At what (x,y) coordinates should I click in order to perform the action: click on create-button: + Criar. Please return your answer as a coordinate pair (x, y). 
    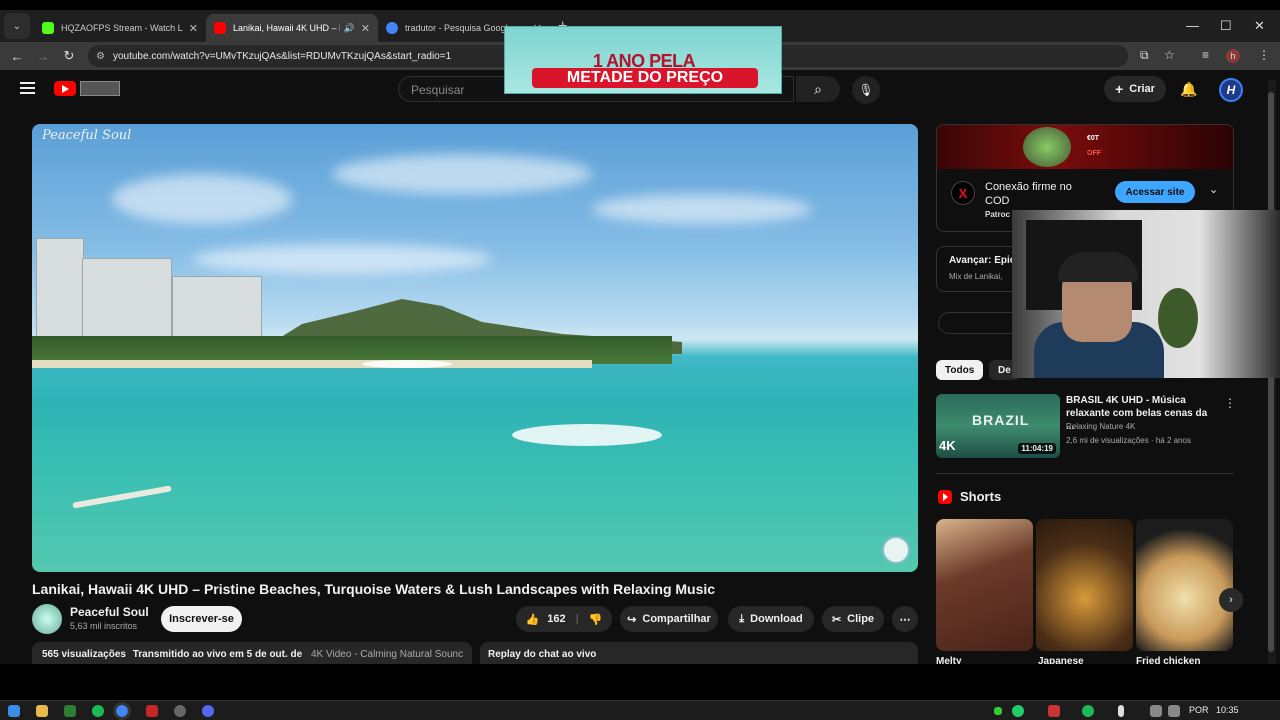
    Looking at the image, I should click on (1135, 89).